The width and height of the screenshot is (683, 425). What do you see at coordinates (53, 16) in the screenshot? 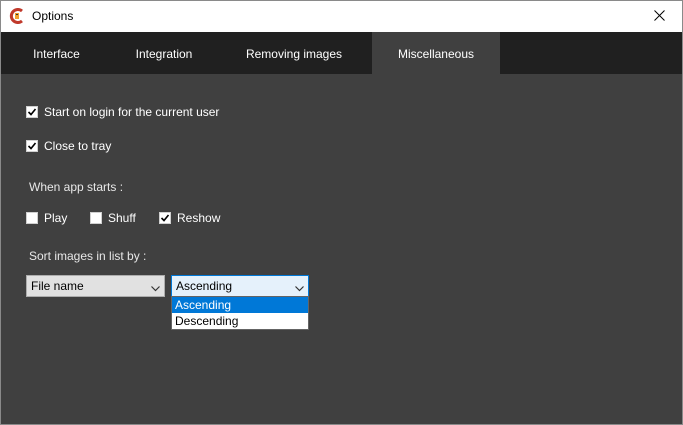
I see `window-title: Options` at bounding box center [53, 16].